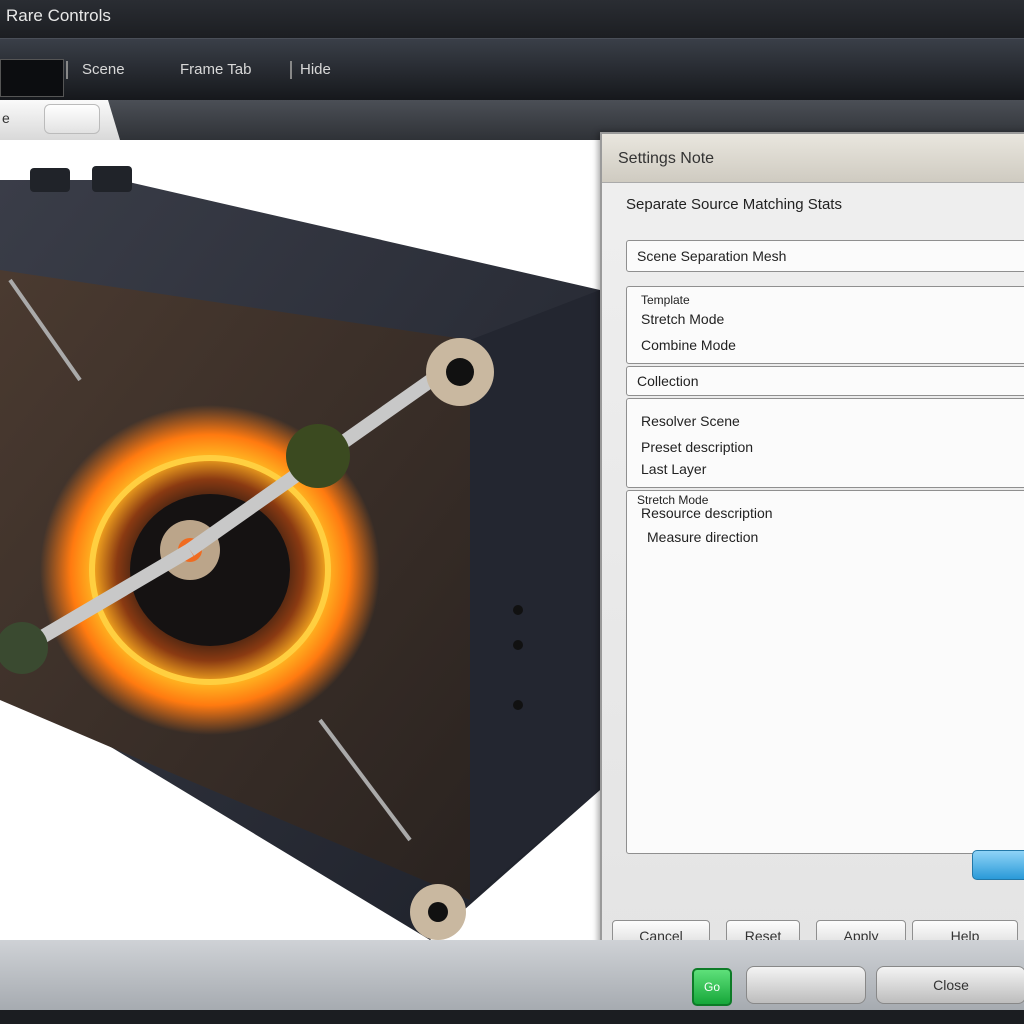  What do you see at coordinates (512, 19) in the screenshot?
I see `window-titlebar: Rare Controls` at bounding box center [512, 19].